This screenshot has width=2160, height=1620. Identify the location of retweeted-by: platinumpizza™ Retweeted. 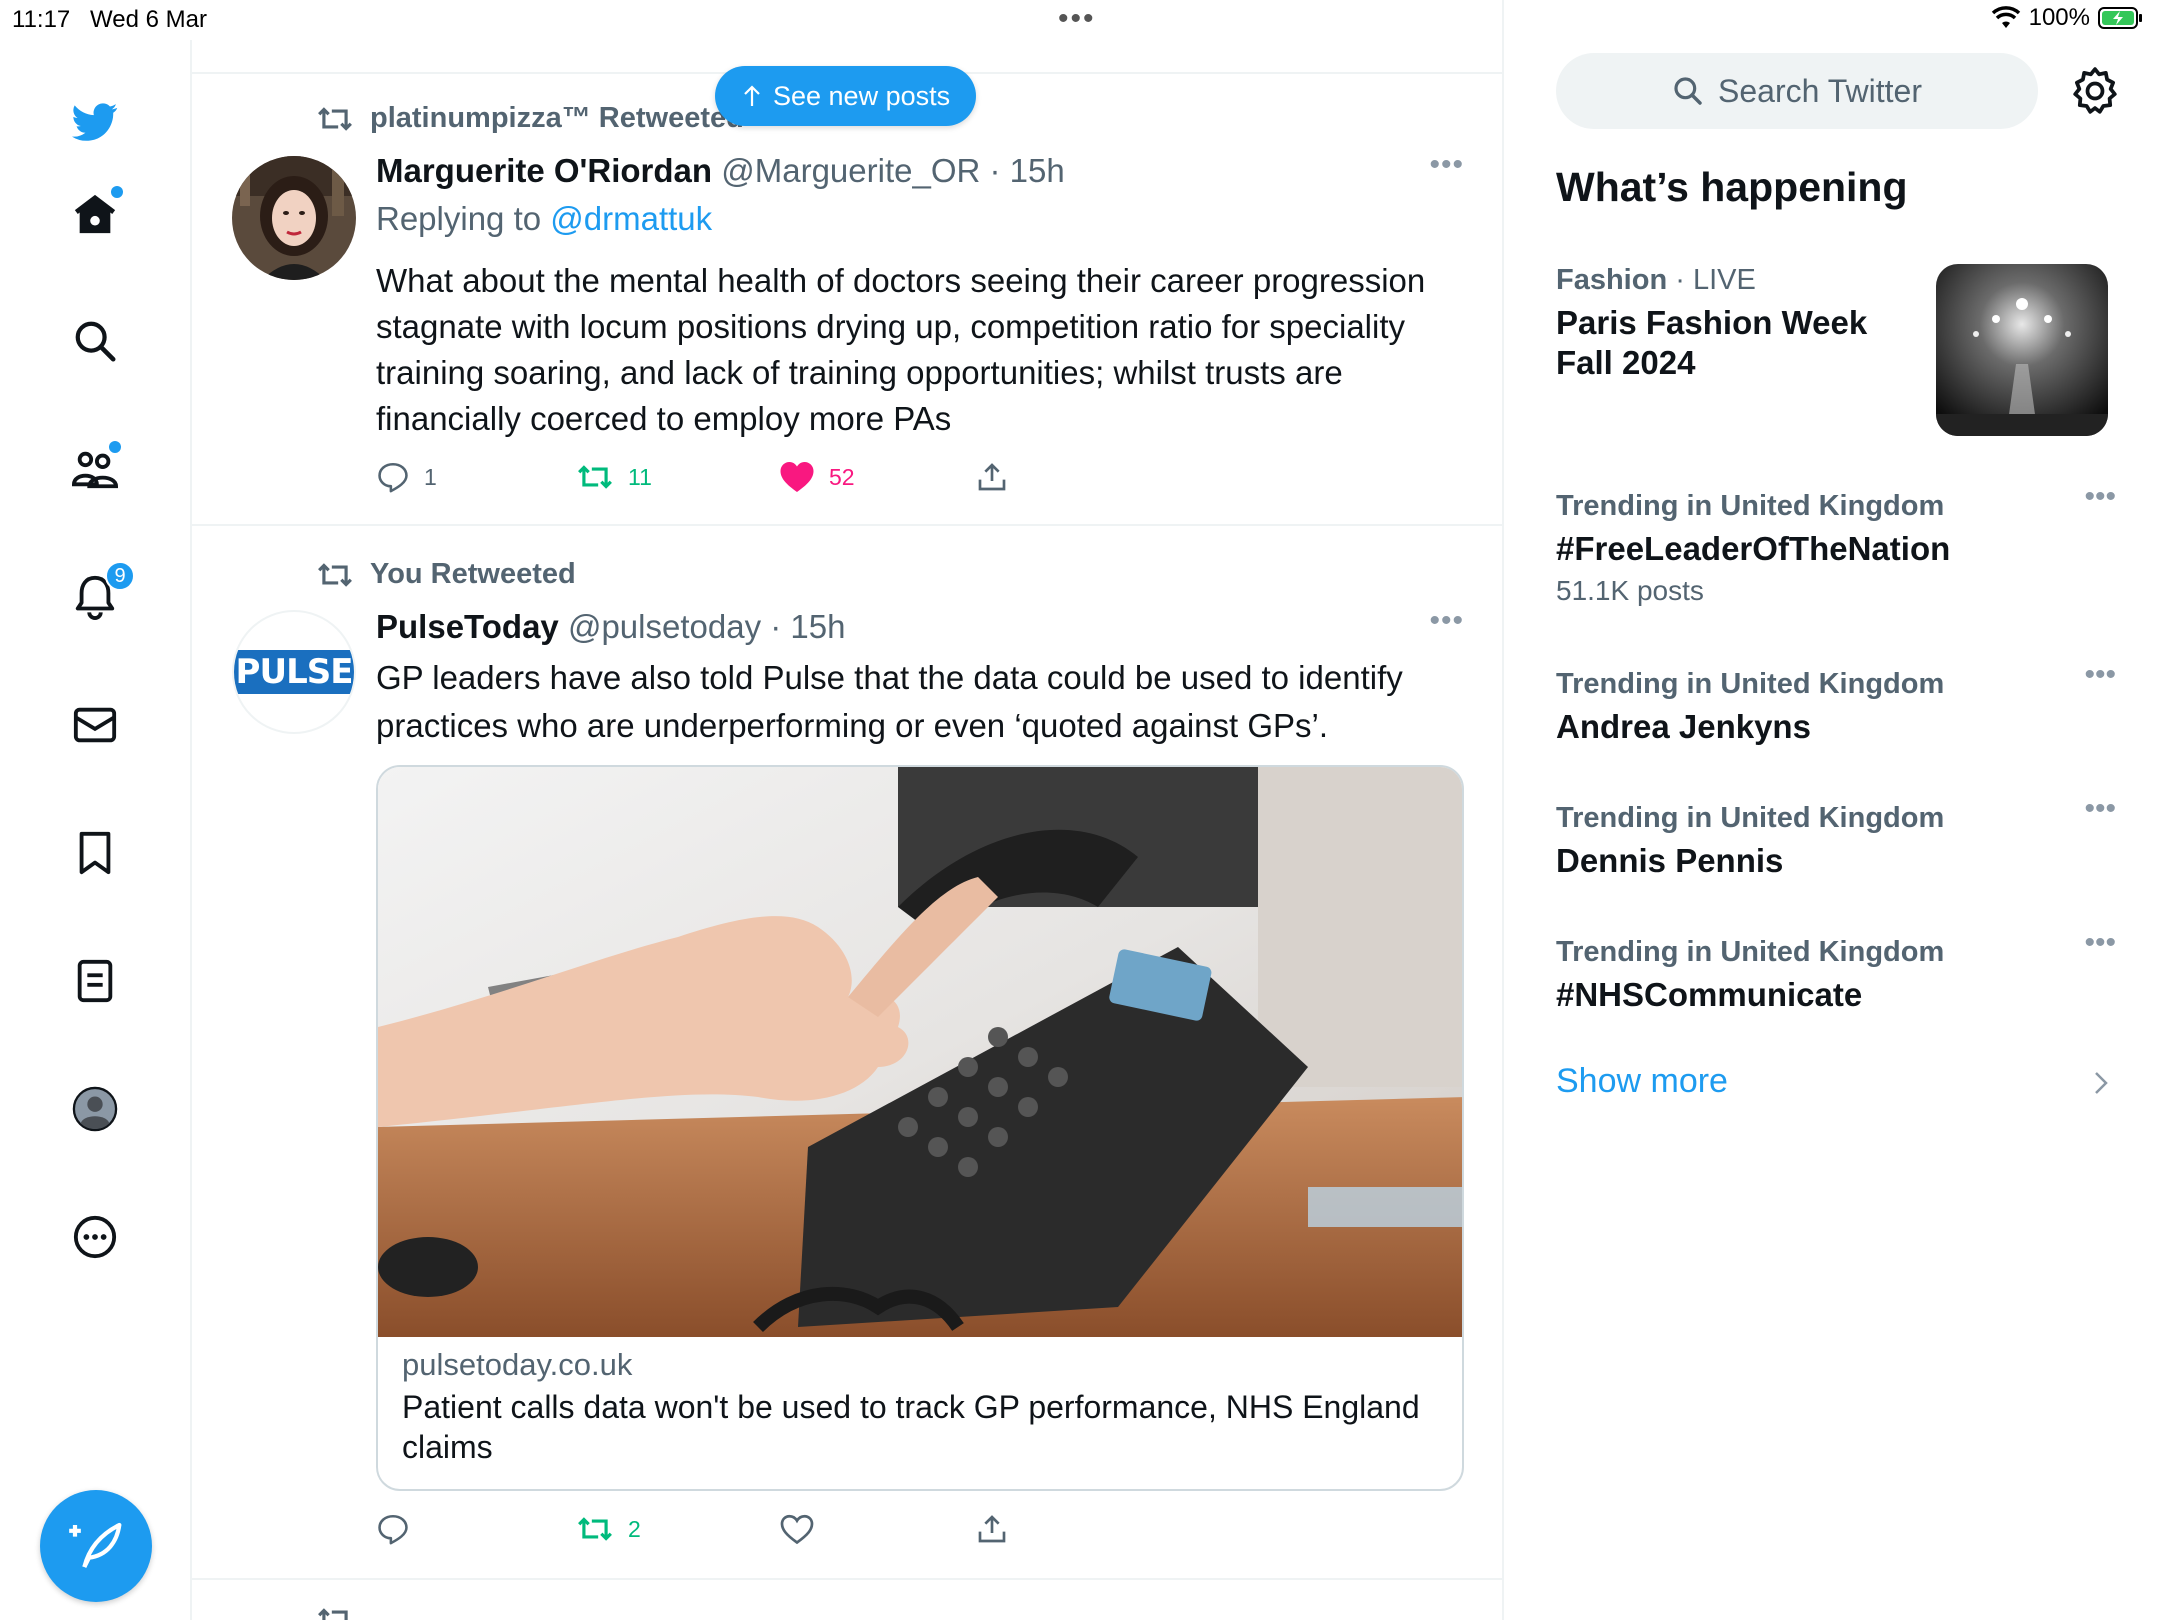
(557, 118).